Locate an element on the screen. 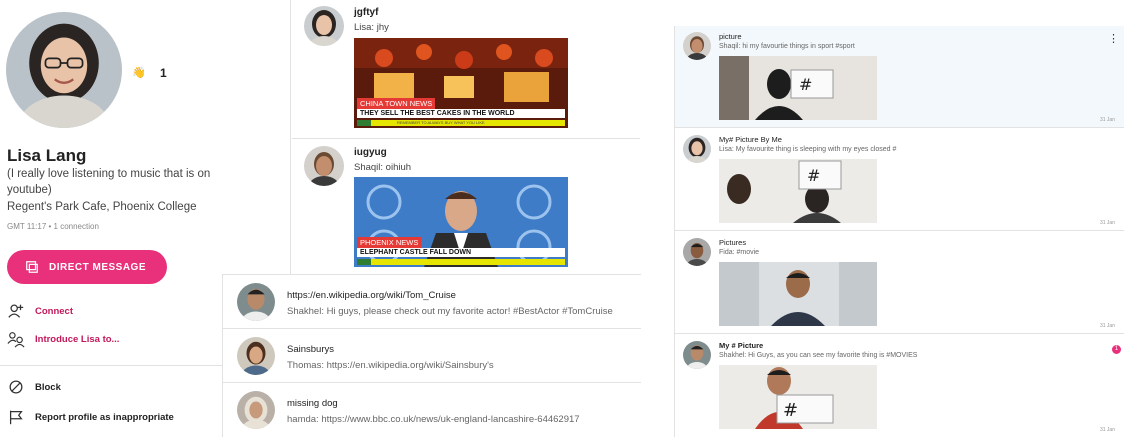 The image size is (1124, 437). post-title: picture is located at coordinates (730, 36).